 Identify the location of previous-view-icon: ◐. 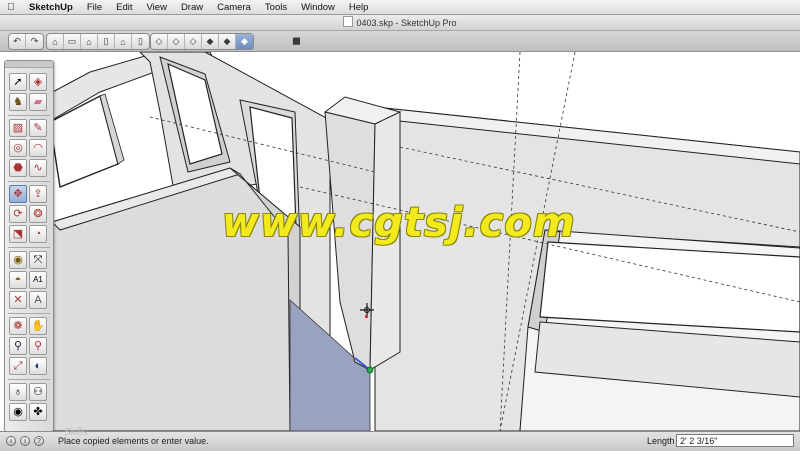
(38, 366).